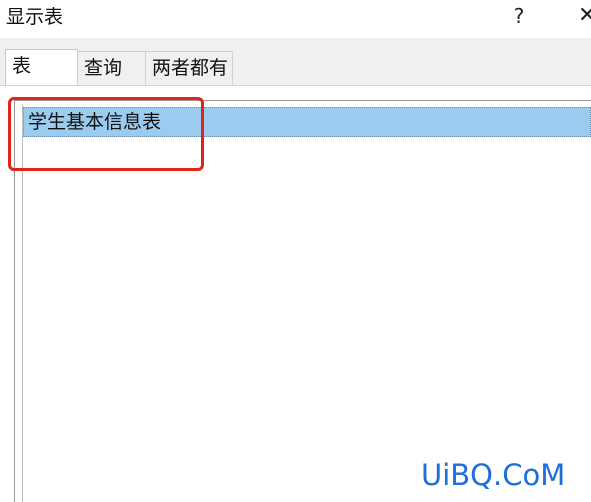 This screenshot has height=502, width=591. I want to click on tab-both: 两者都有, so click(189, 68).